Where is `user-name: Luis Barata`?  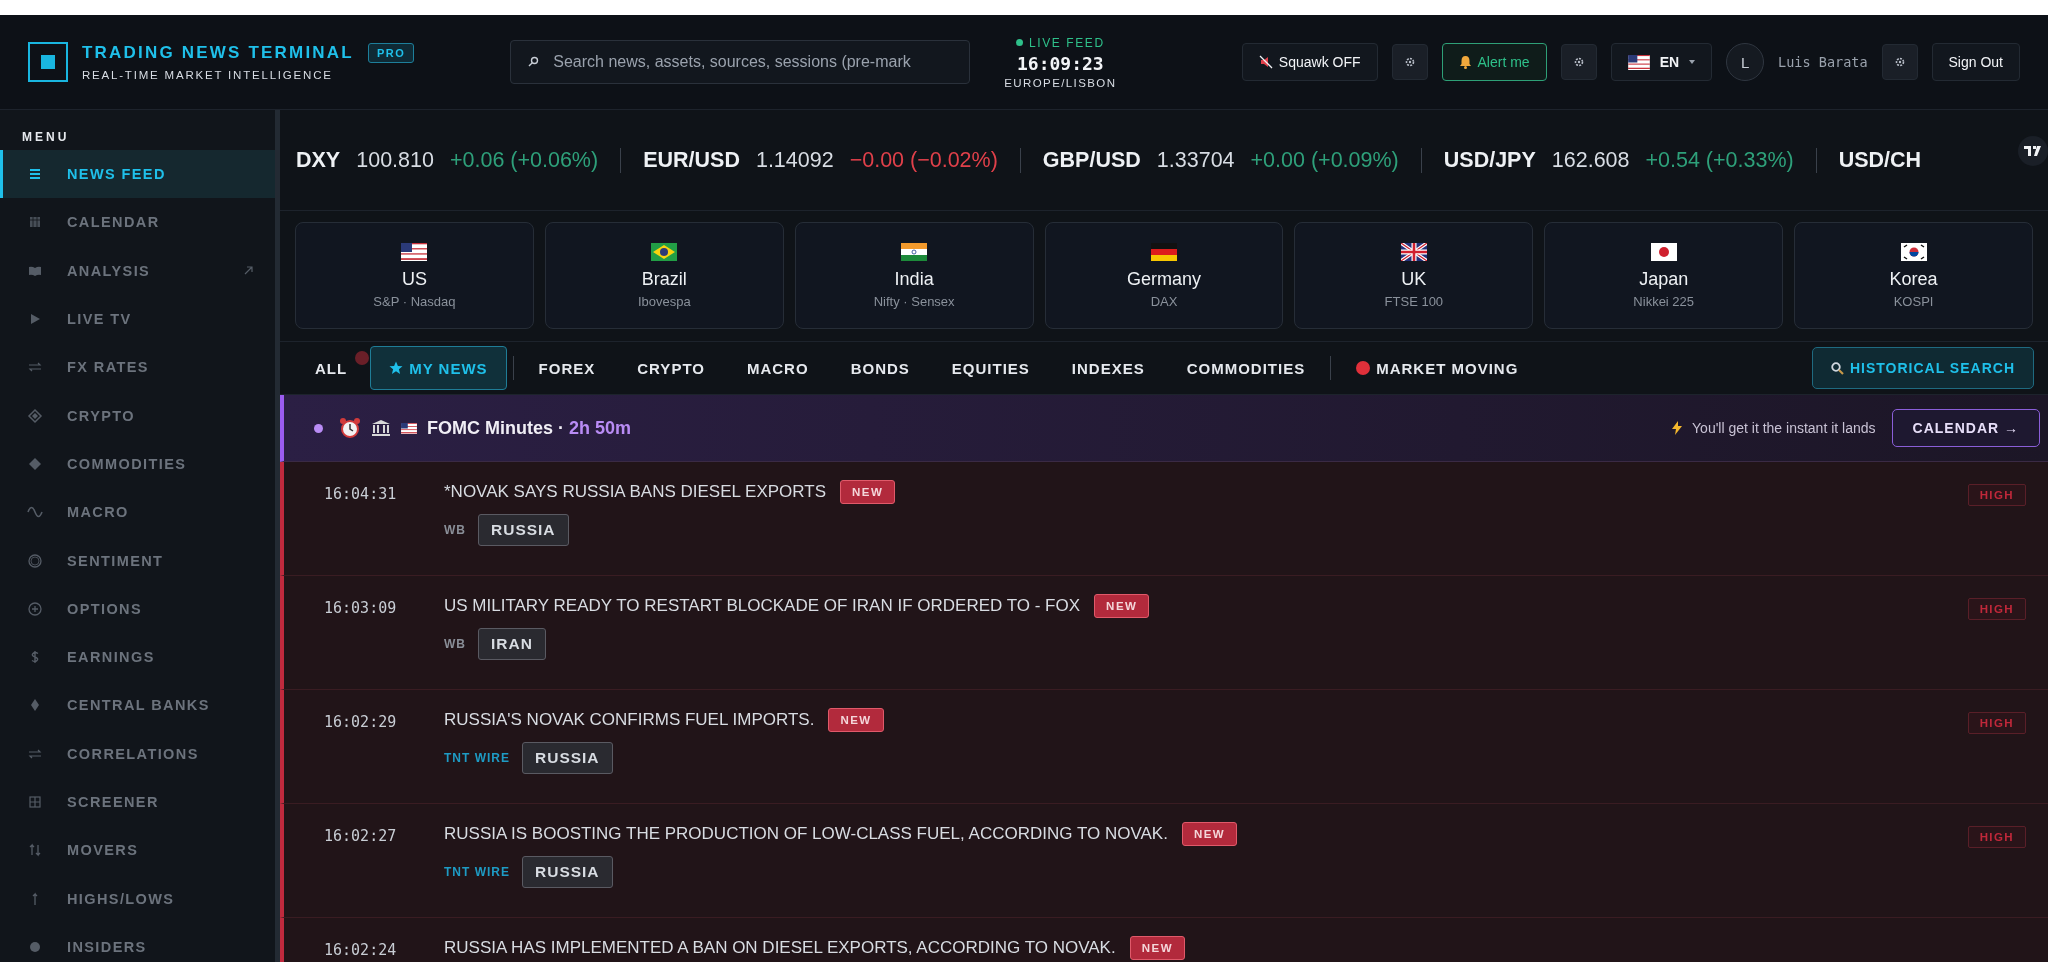
user-name: Luis Barata is located at coordinates (1823, 62).